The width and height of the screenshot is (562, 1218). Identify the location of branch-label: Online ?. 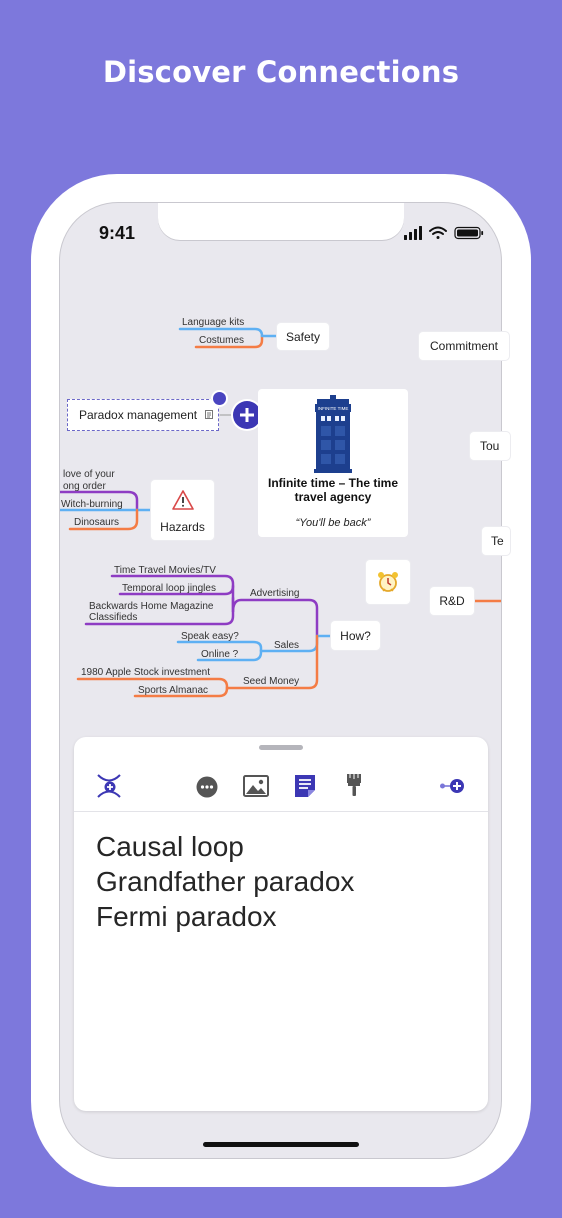
(219, 654).